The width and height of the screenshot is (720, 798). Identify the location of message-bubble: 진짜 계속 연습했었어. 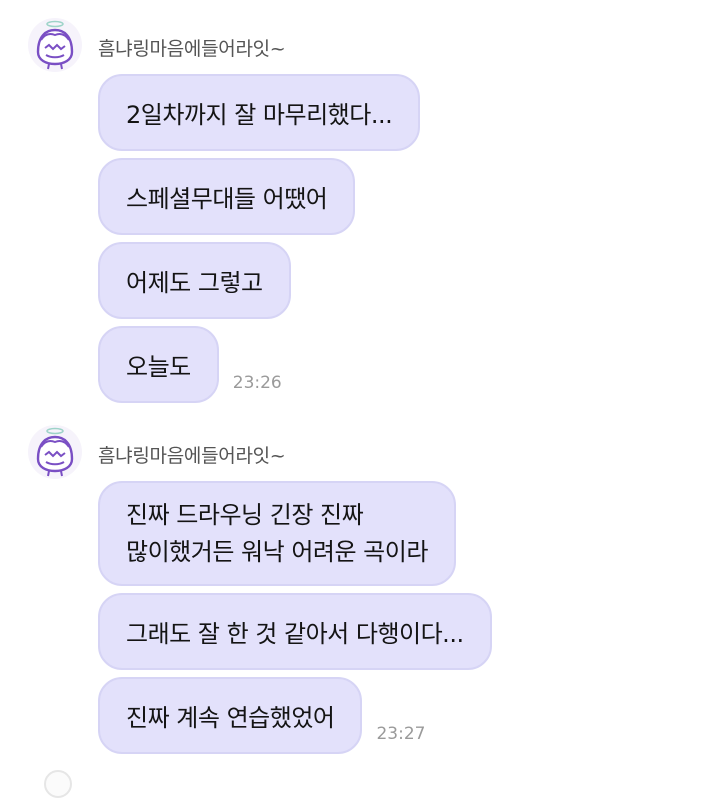
(230, 715).